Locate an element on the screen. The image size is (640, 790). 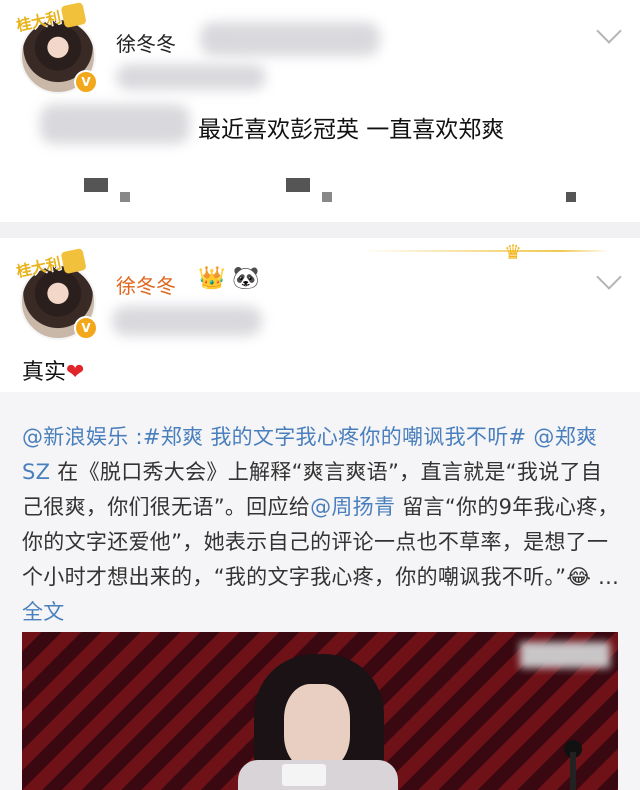
microphone-stand is located at coordinates (573, 771).